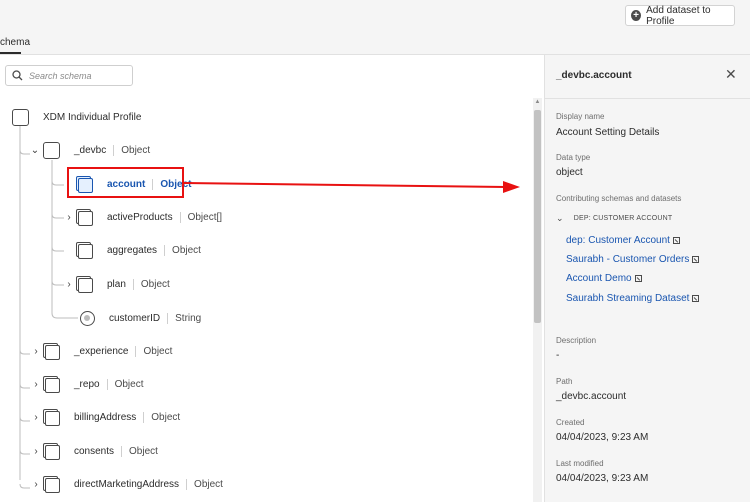  I want to click on tree-type: String, so click(188, 318).